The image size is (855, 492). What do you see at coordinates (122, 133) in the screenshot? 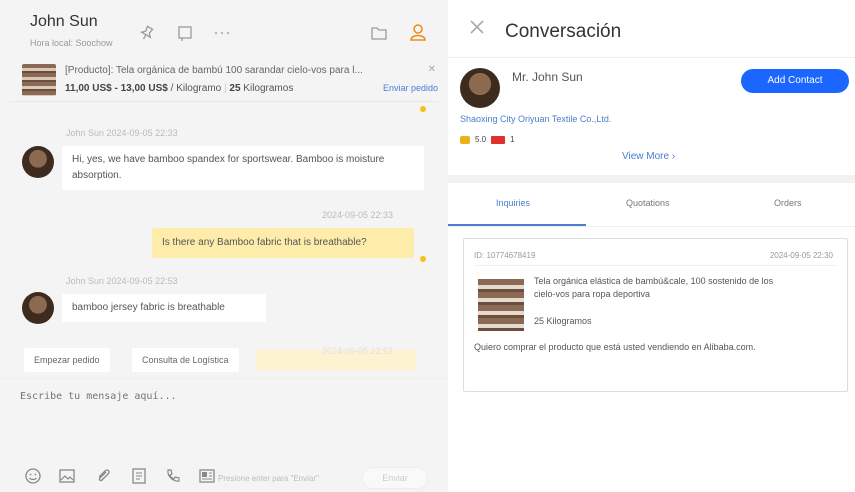
I see `message-meta: John Sun 2024-09-05 22:33` at bounding box center [122, 133].